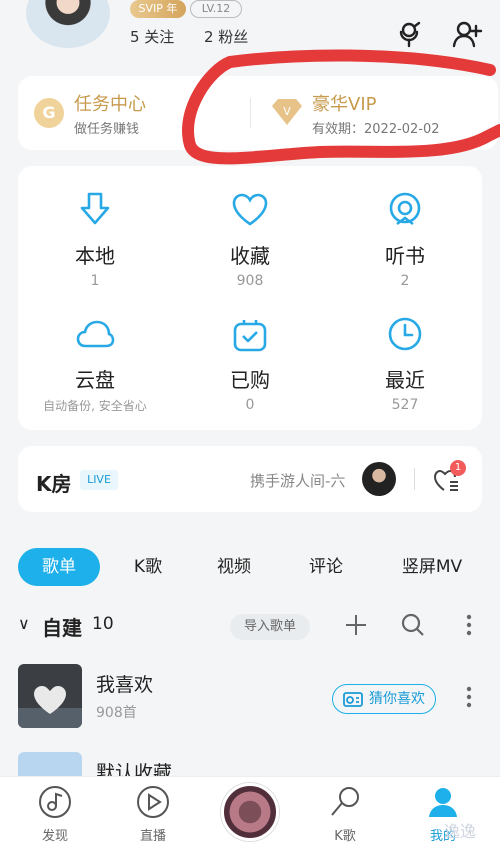 The image size is (500, 855). Describe the element at coordinates (158, 9) in the screenshot. I see `svip-badge: SVIP 年` at that location.